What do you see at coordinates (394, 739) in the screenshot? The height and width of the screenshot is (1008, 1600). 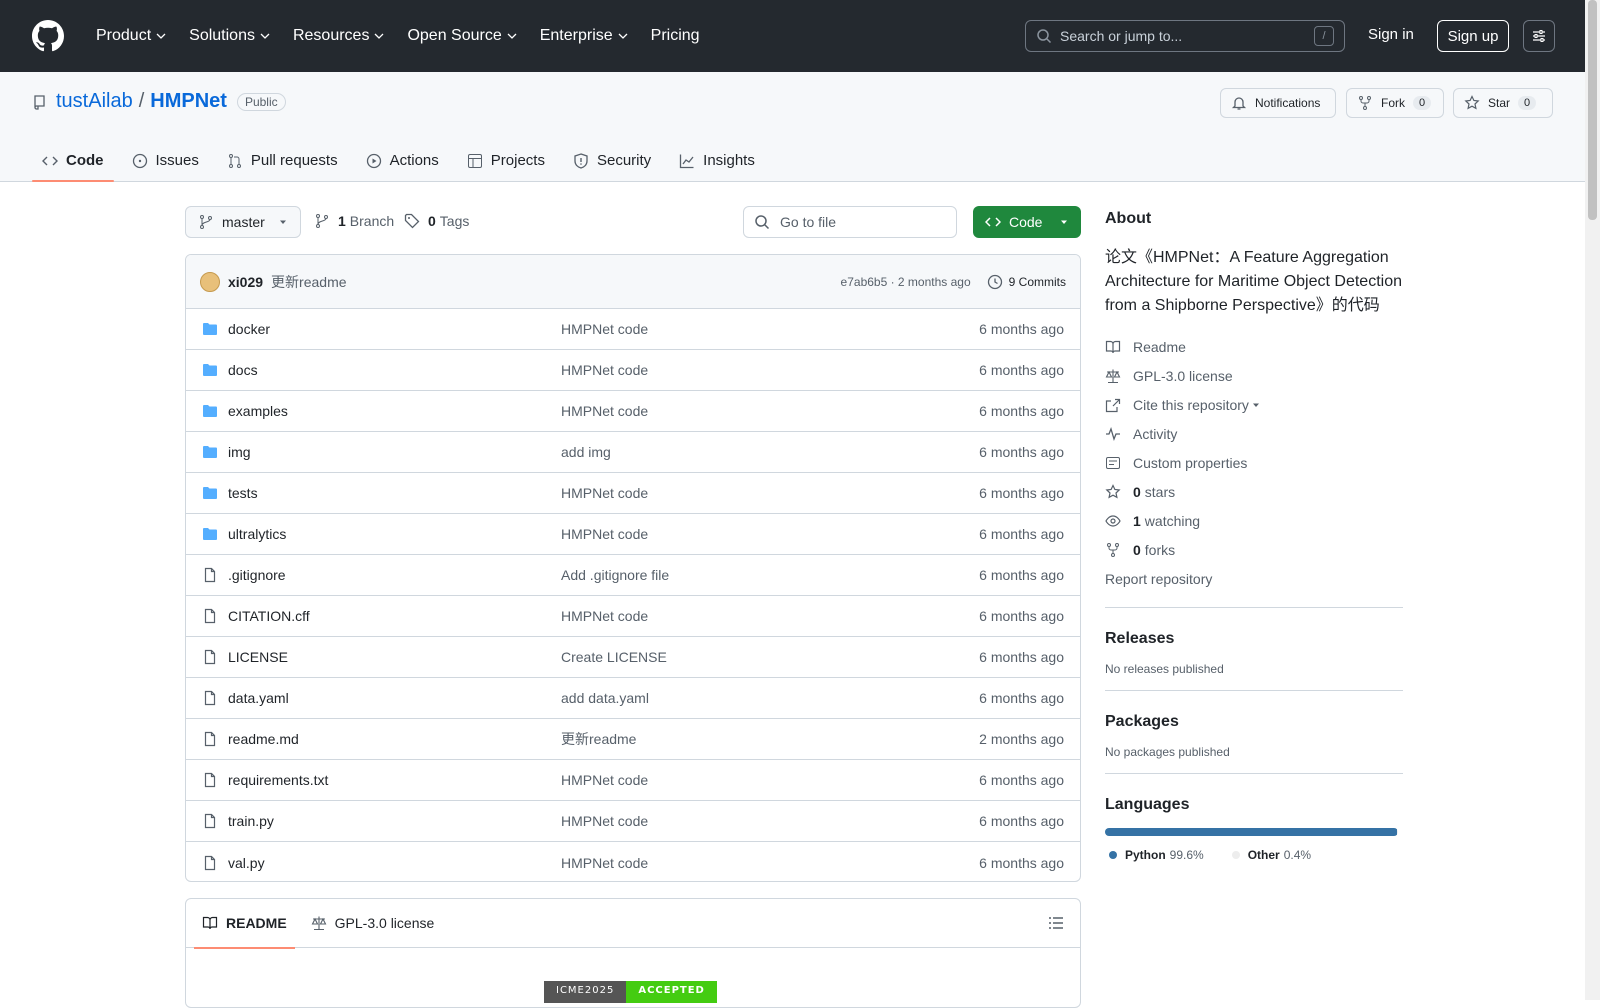 I see `file-name-link: readme.md` at bounding box center [394, 739].